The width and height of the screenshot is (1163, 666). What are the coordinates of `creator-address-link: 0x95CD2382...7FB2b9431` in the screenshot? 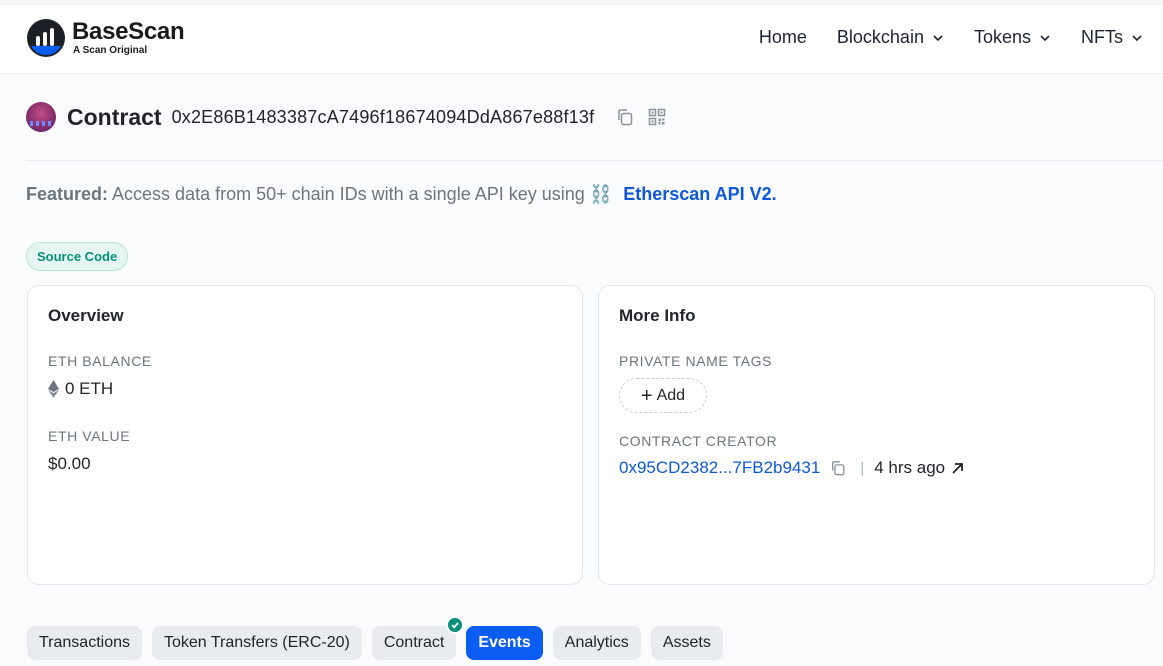 It's located at (719, 468).